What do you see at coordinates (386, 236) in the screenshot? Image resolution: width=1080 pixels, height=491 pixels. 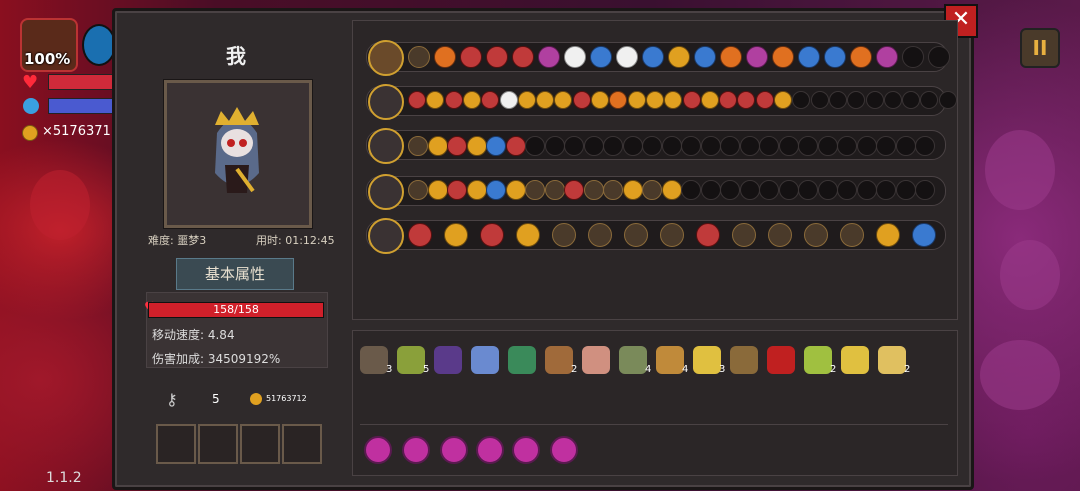 I see `mace-icon` at bounding box center [386, 236].